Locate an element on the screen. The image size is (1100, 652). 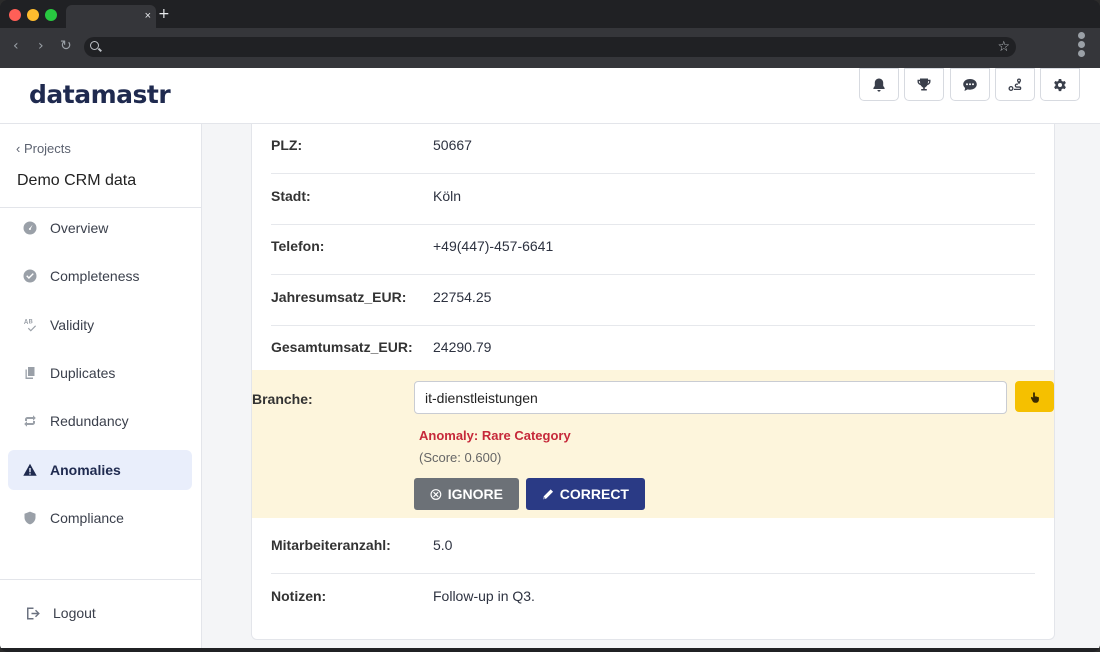
sync-icon is located at coordinates (30, 421).